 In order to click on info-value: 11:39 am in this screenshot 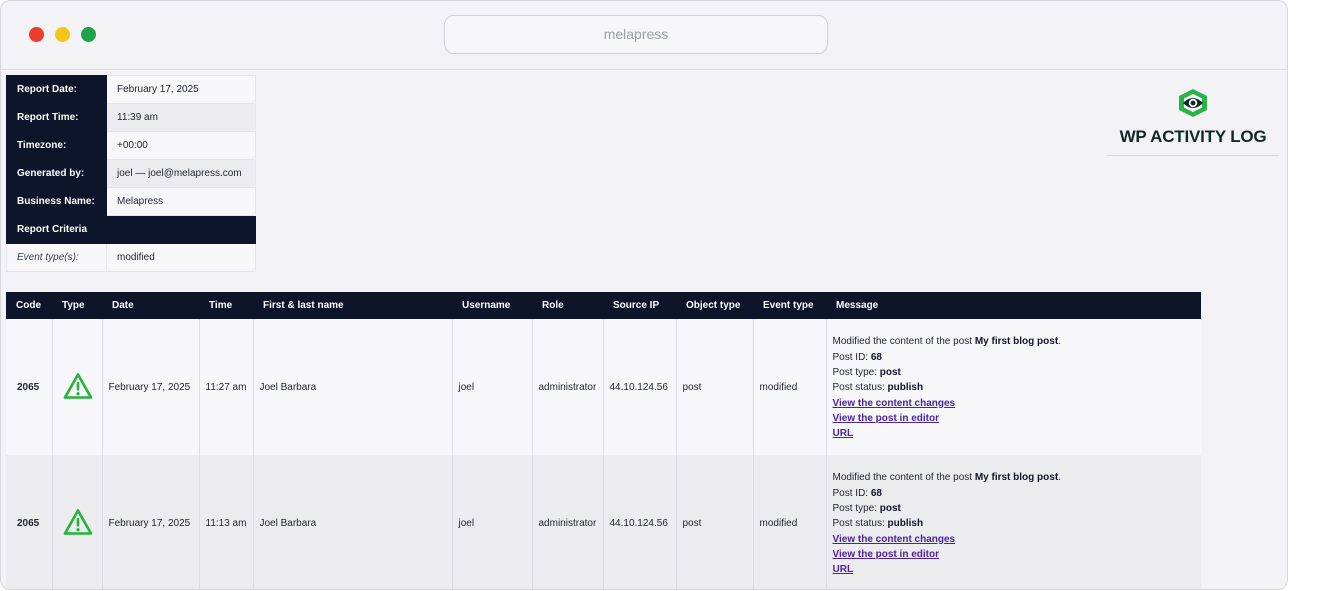, I will do `click(181, 117)`.